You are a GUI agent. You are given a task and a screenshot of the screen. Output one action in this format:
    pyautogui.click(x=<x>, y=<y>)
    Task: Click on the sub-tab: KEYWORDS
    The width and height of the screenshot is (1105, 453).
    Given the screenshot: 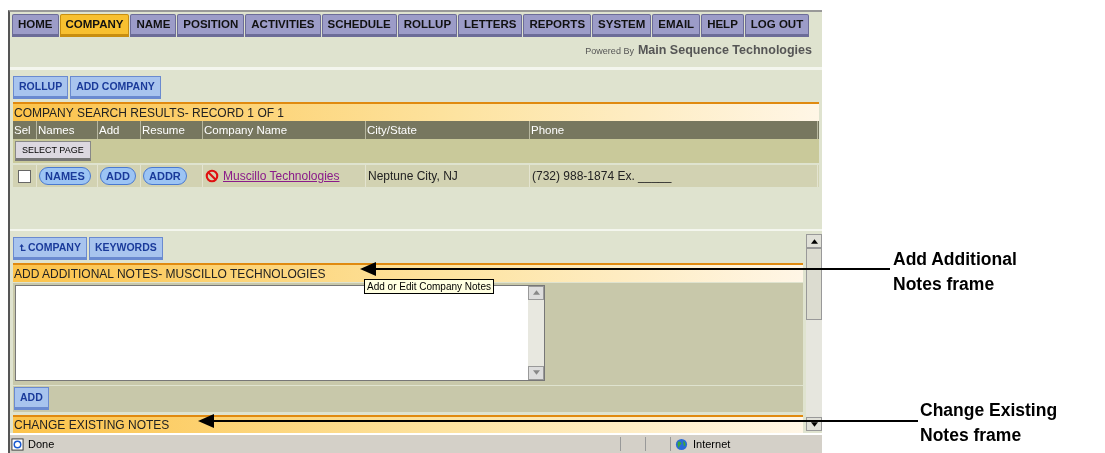 What is the action you would take?
    pyautogui.click(x=125, y=249)
    